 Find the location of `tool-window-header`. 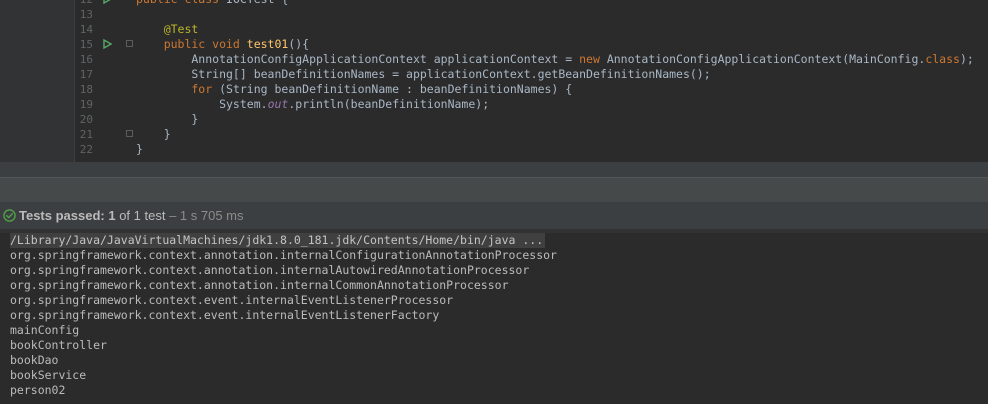

tool-window-header is located at coordinates (494, 189).